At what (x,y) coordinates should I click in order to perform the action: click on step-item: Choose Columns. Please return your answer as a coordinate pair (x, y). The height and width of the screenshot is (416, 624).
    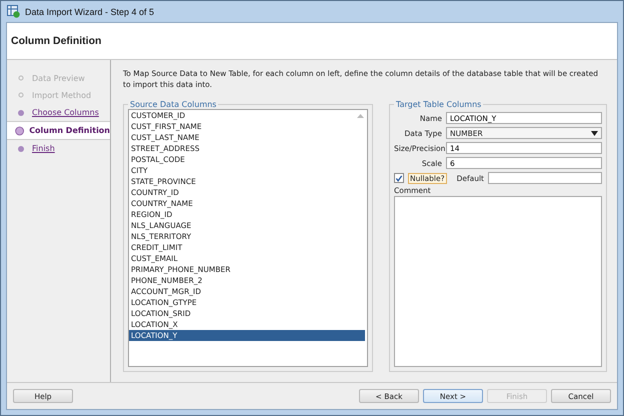
    Looking at the image, I should click on (58, 112).